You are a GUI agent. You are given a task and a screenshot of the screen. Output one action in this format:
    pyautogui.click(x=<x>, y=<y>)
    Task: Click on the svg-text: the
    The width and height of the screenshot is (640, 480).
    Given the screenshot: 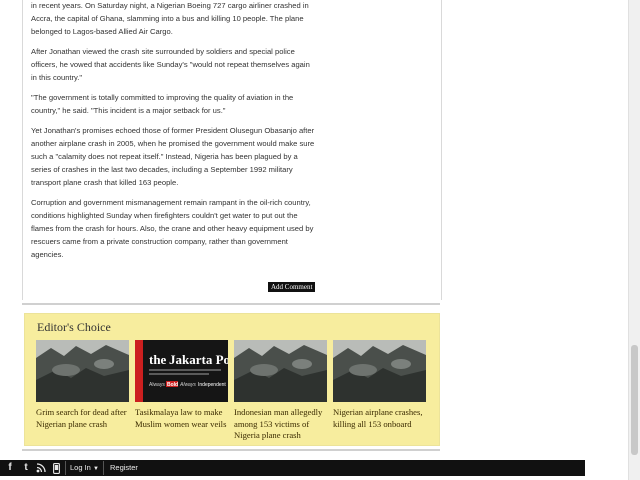 What is the action you would take?
    pyautogui.click(x=158, y=359)
    